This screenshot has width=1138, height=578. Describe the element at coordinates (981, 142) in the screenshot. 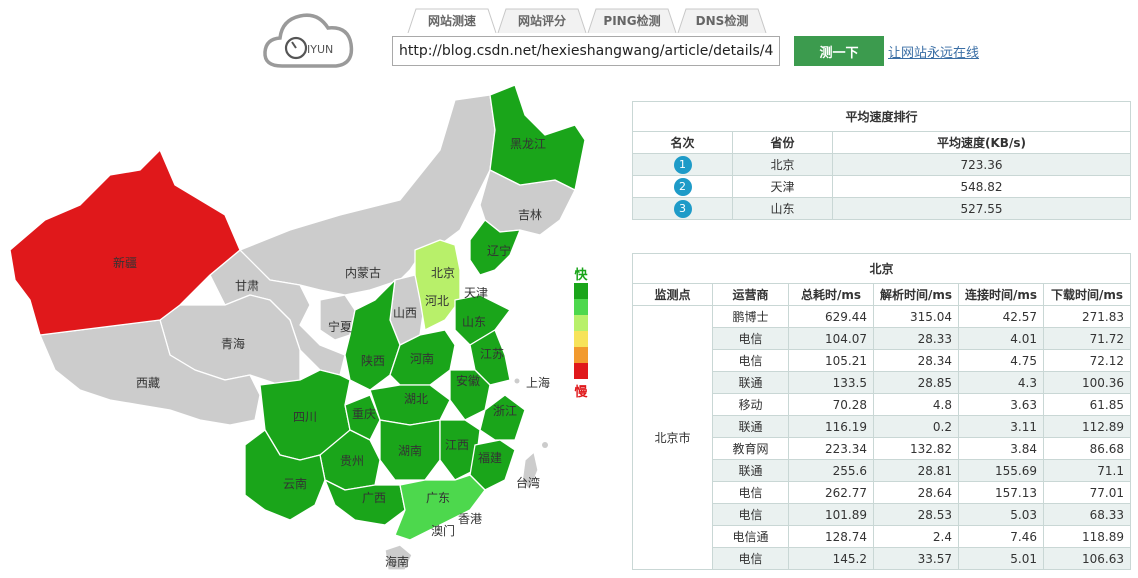

I see `col-speed: 平均速度(KB/s)` at that location.